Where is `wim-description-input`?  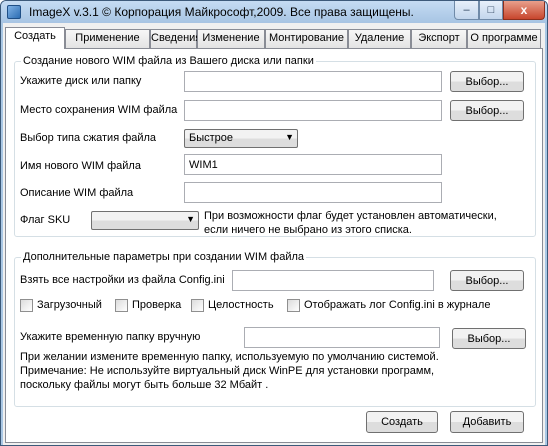
wim-description-input is located at coordinates (313, 192).